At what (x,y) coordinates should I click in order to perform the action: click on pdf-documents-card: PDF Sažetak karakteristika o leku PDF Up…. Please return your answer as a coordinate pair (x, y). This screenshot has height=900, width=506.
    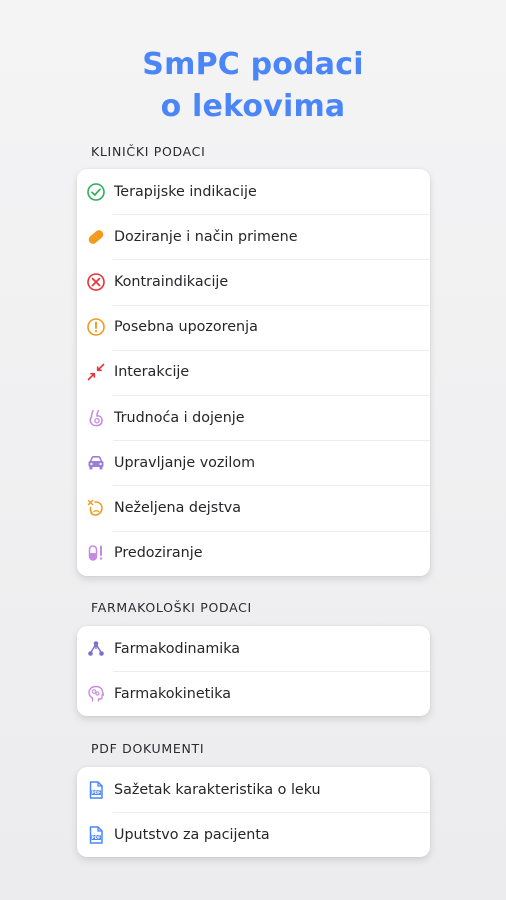
    Looking at the image, I should click on (253, 812).